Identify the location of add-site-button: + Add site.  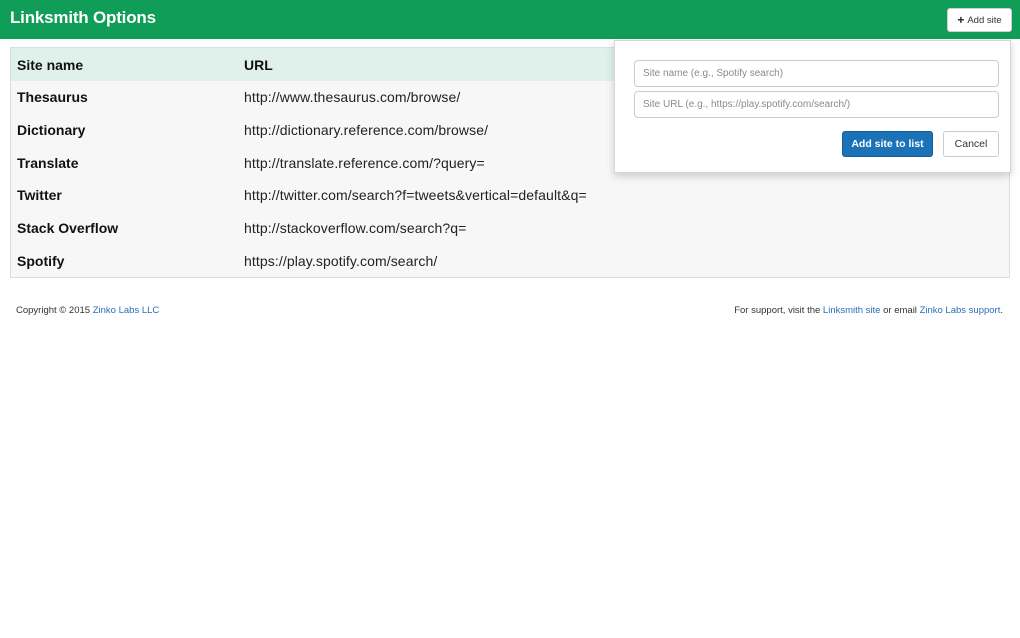
(979, 20).